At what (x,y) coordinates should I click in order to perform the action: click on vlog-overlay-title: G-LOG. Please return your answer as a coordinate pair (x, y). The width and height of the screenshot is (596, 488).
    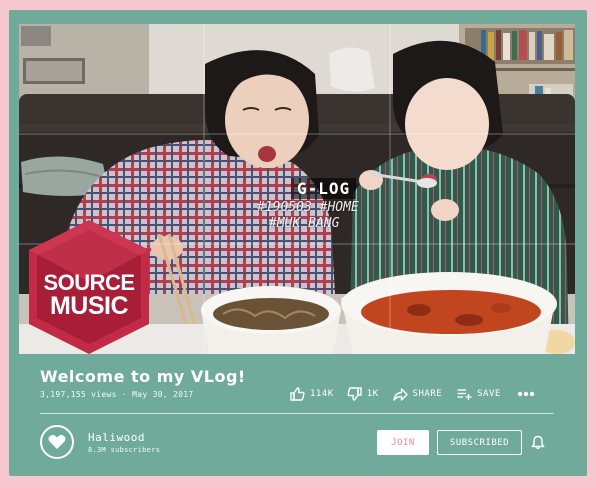
    Looking at the image, I should click on (324, 188).